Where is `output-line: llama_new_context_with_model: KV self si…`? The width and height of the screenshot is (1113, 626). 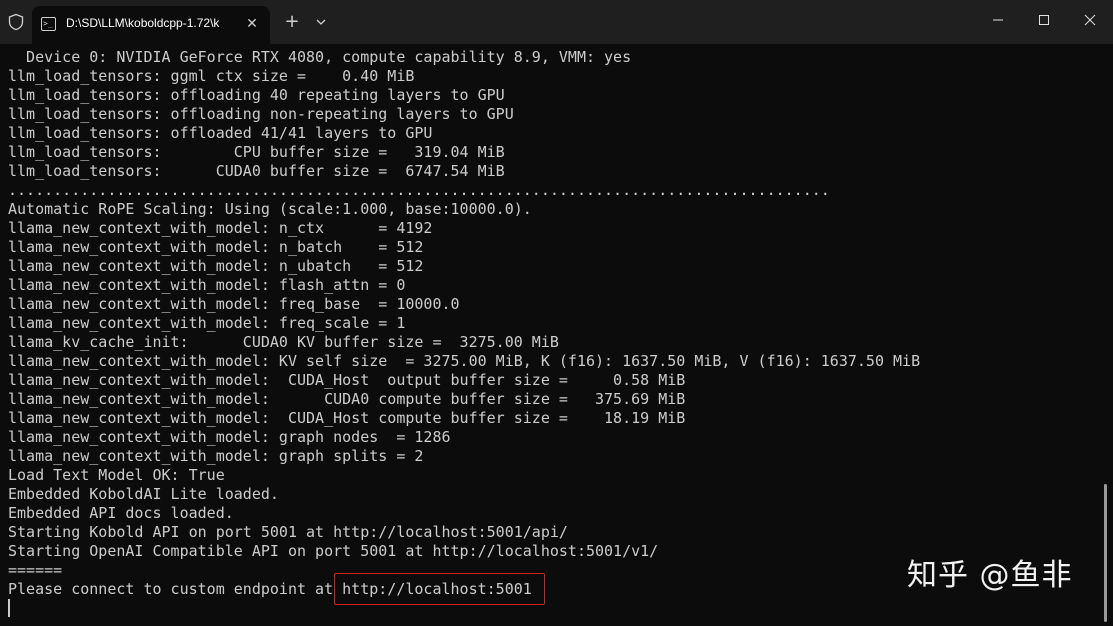 output-line: llama_new_context_with_model: KV self si… is located at coordinates (464, 361).